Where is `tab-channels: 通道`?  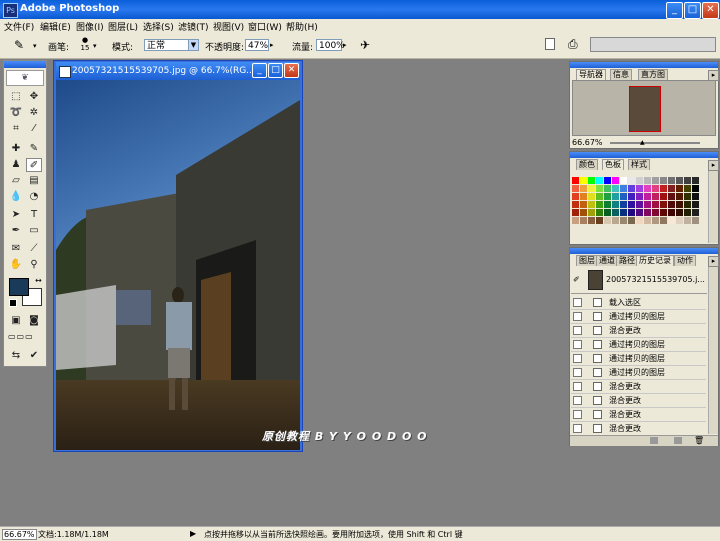 tab-channels: 通道 is located at coordinates (607, 260).